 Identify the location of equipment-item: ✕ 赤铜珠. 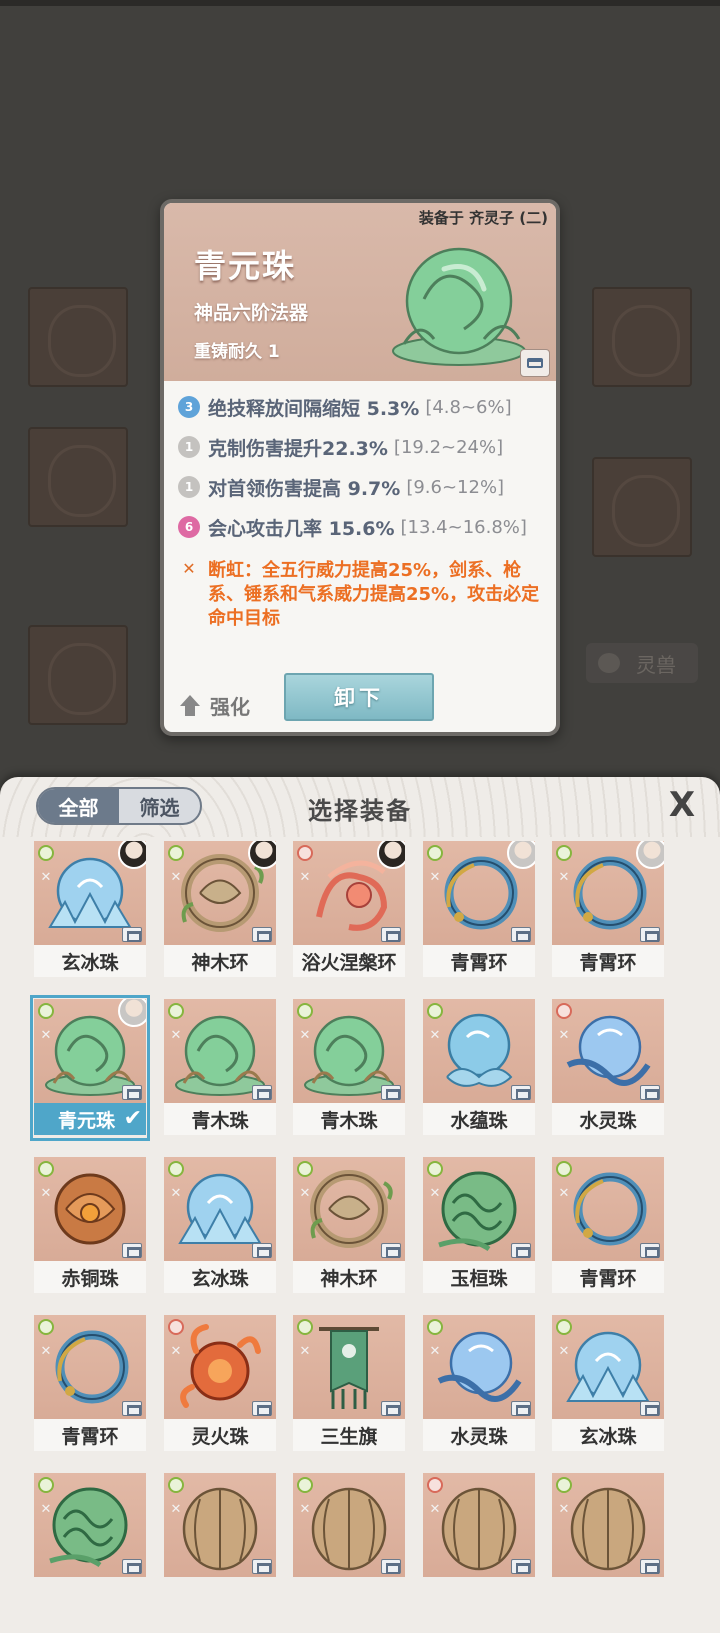
(90, 1226).